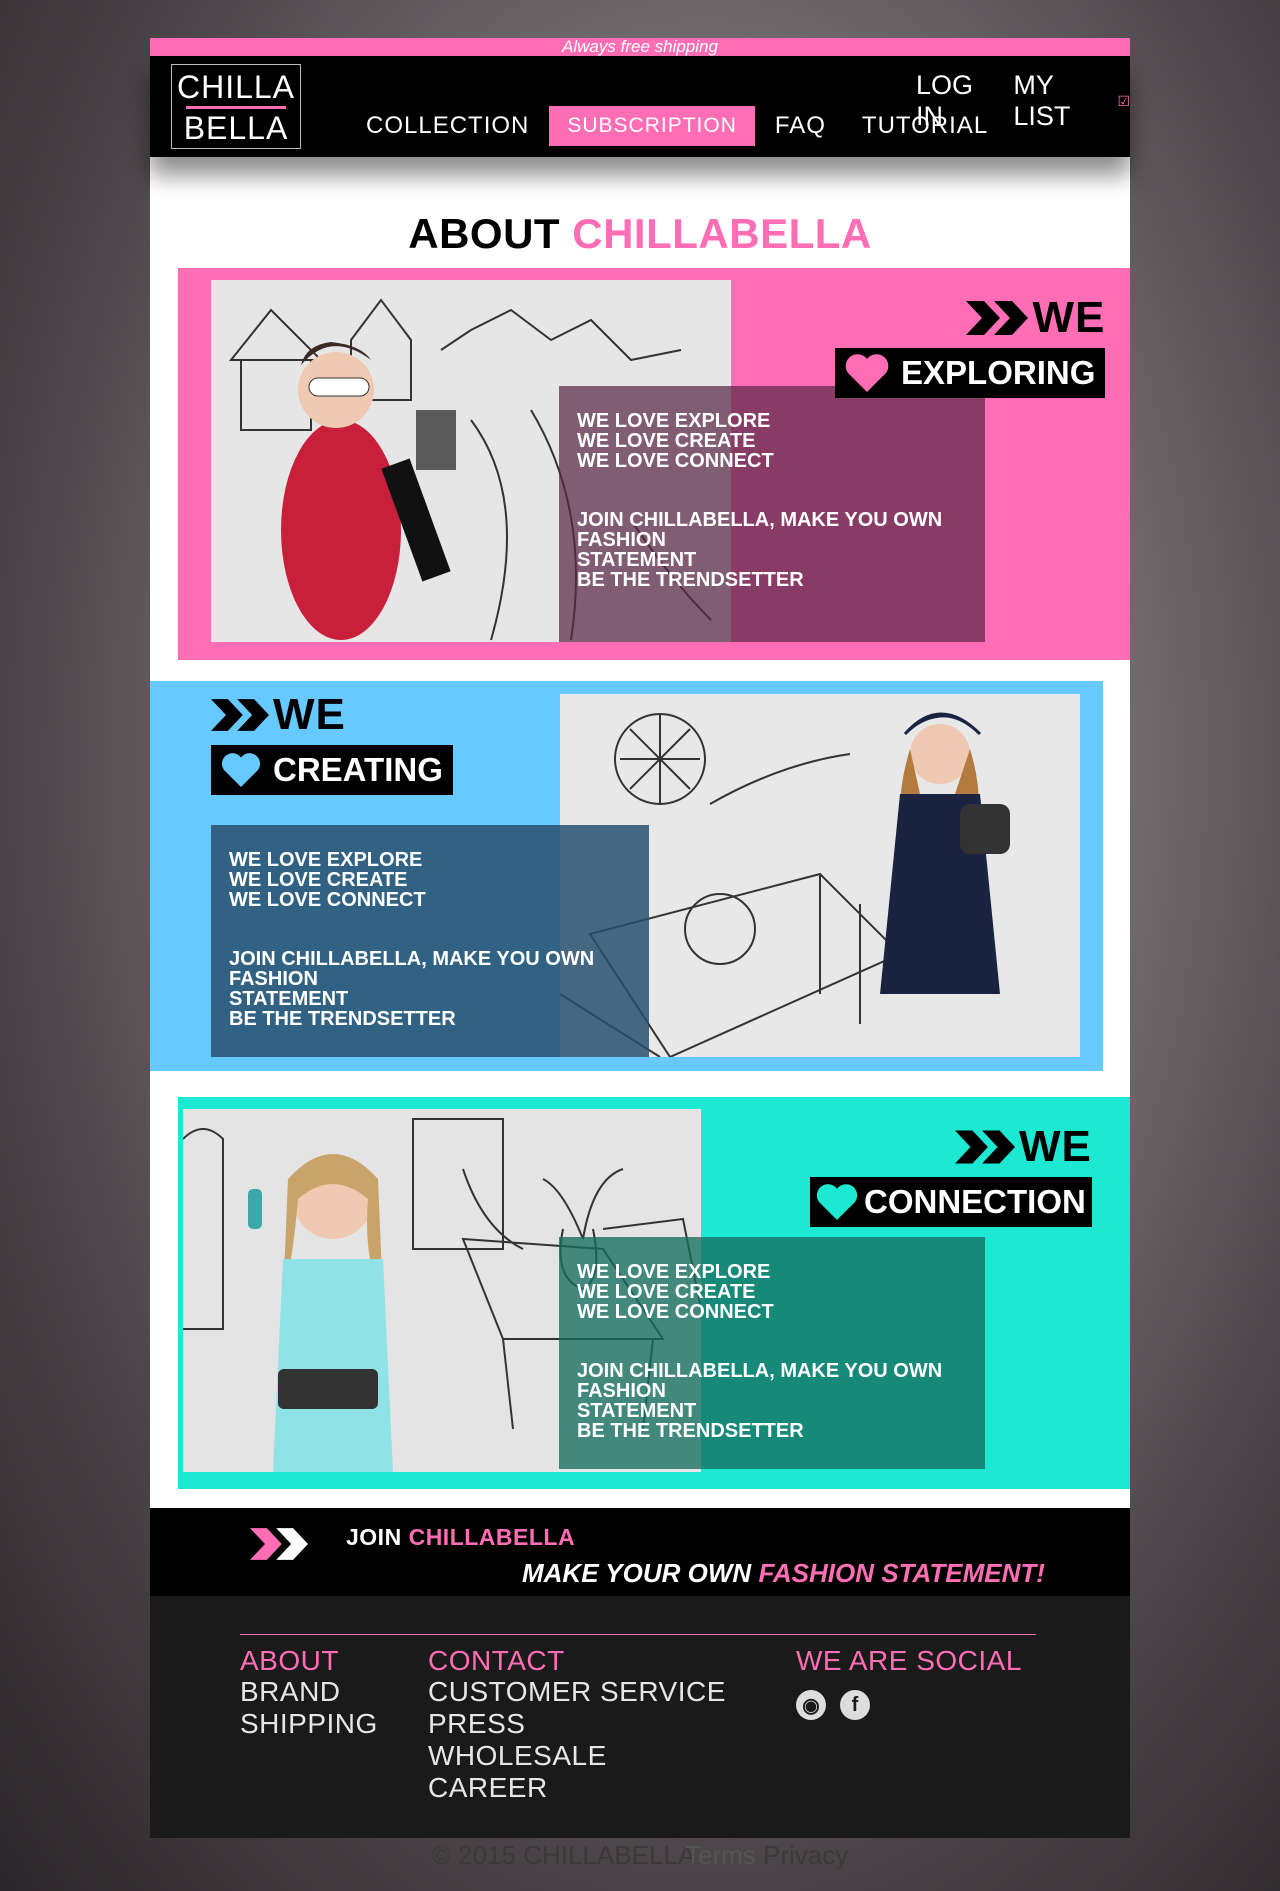 This screenshot has width=1280, height=1891. Describe the element at coordinates (562, 1855) in the screenshot. I see `copyright-text: © 2015 CHILLABELLA` at that location.